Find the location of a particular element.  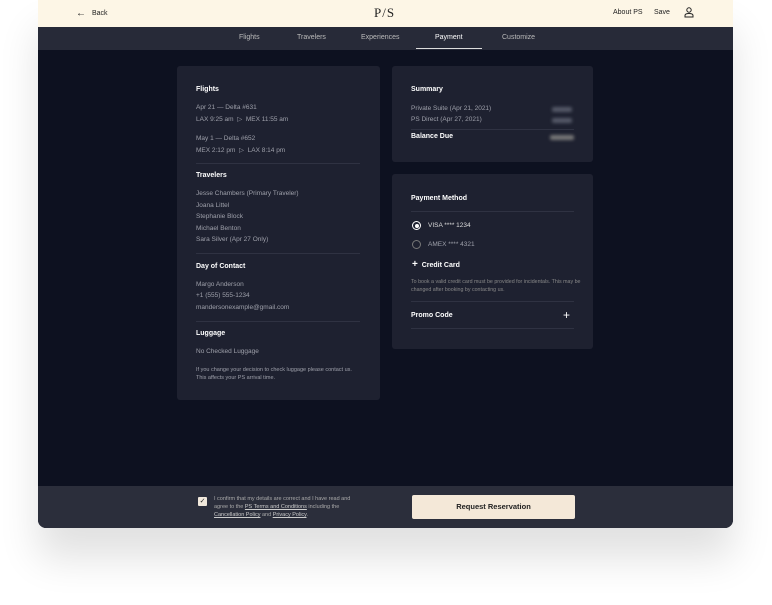

amex-radio is located at coordinates (416, 244).